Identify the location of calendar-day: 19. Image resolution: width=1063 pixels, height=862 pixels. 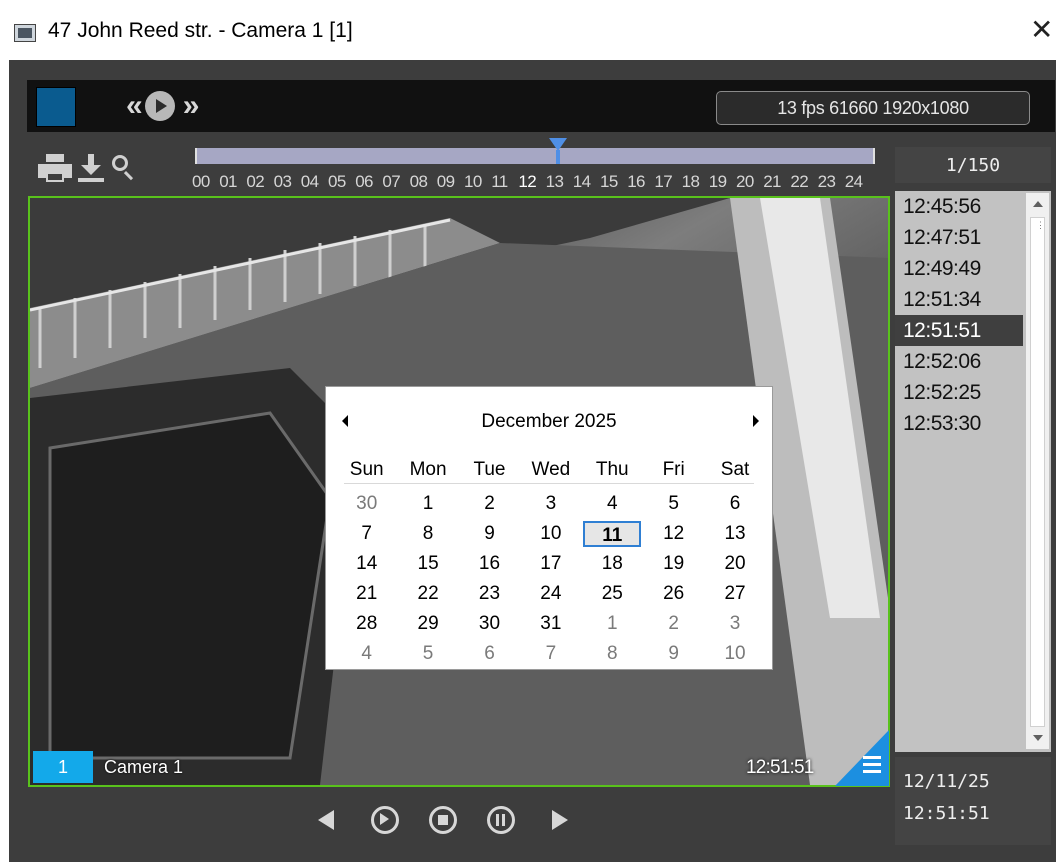
(673, 564).